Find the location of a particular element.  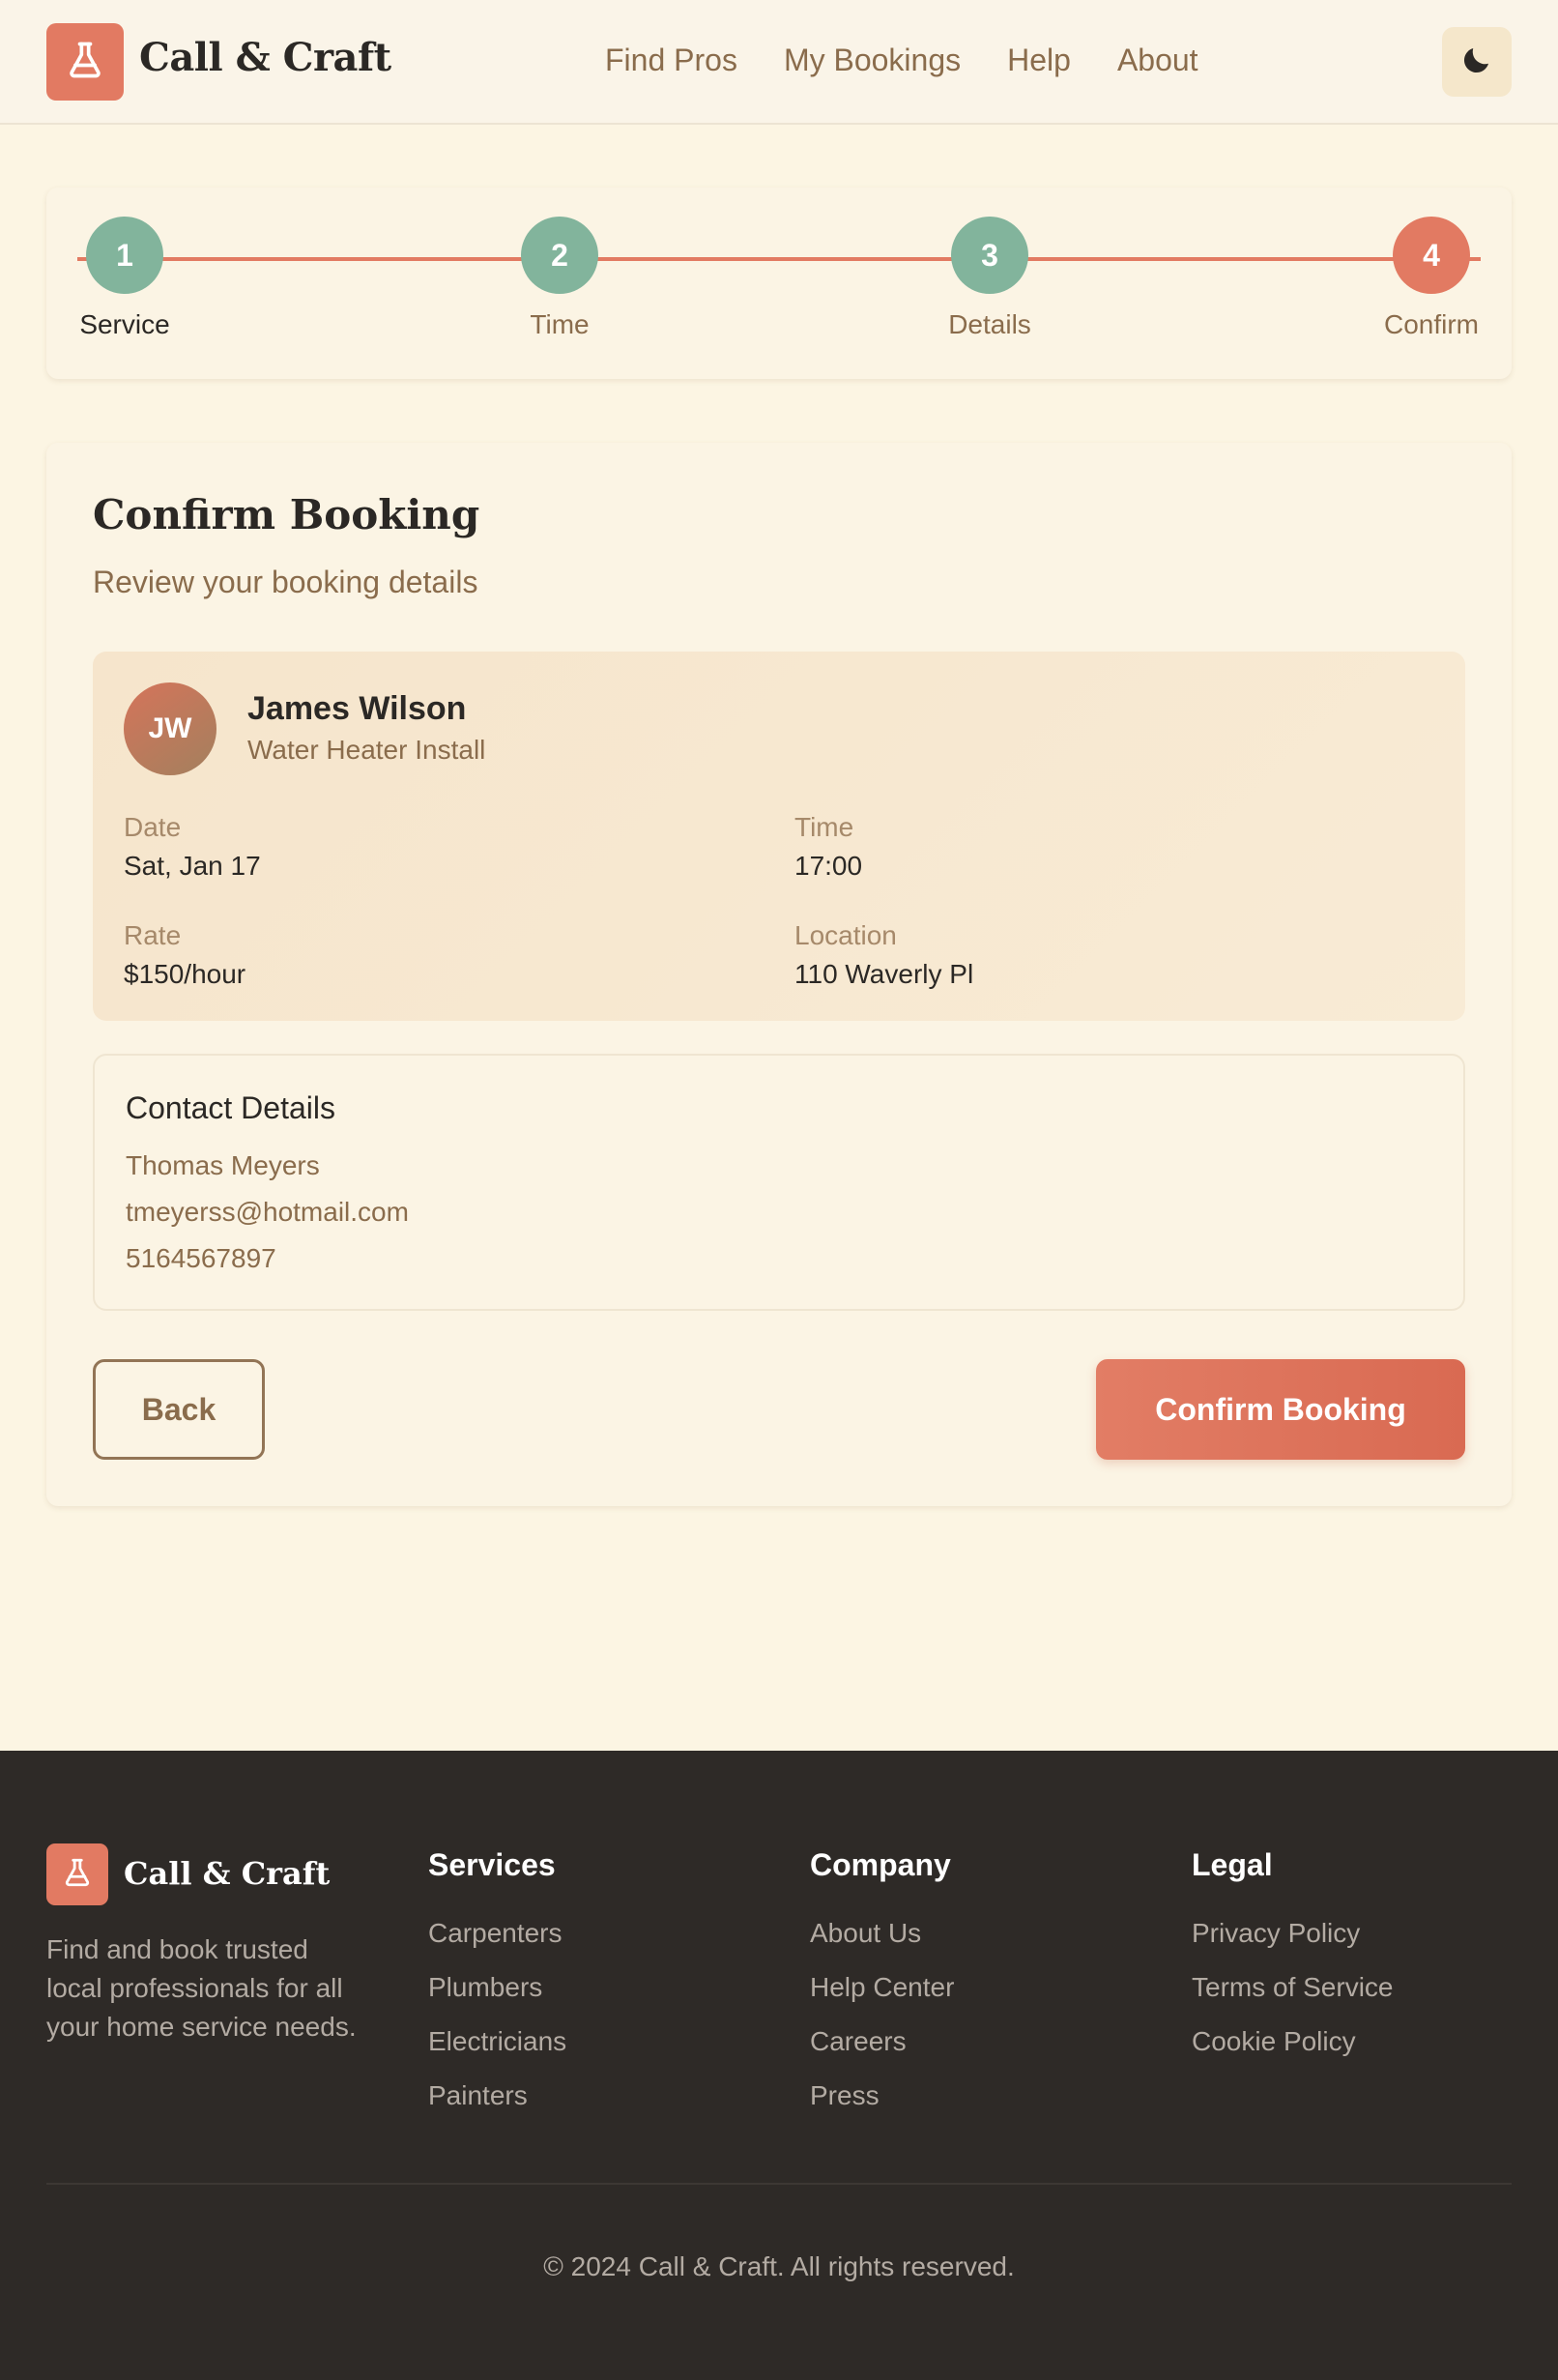

step-label: Service is located at coordinates (124, 324).